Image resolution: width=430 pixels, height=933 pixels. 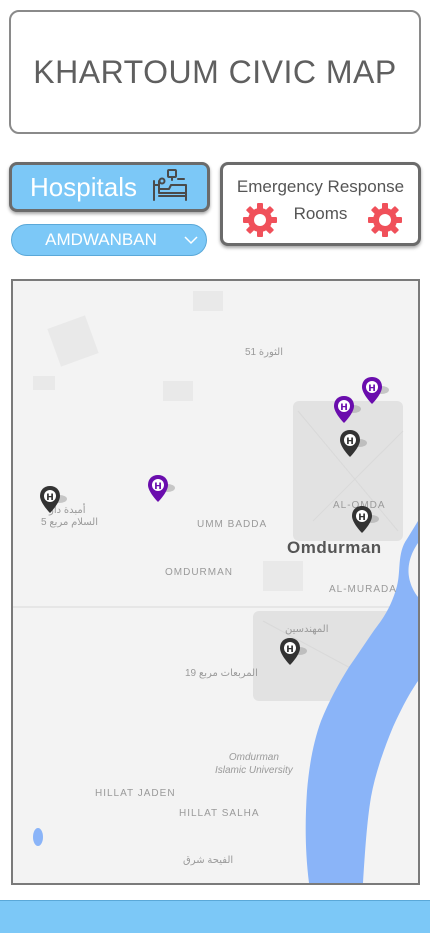 I want to click on area-dropdown-value: AMDWANBAN, so click(x=101, y=239).